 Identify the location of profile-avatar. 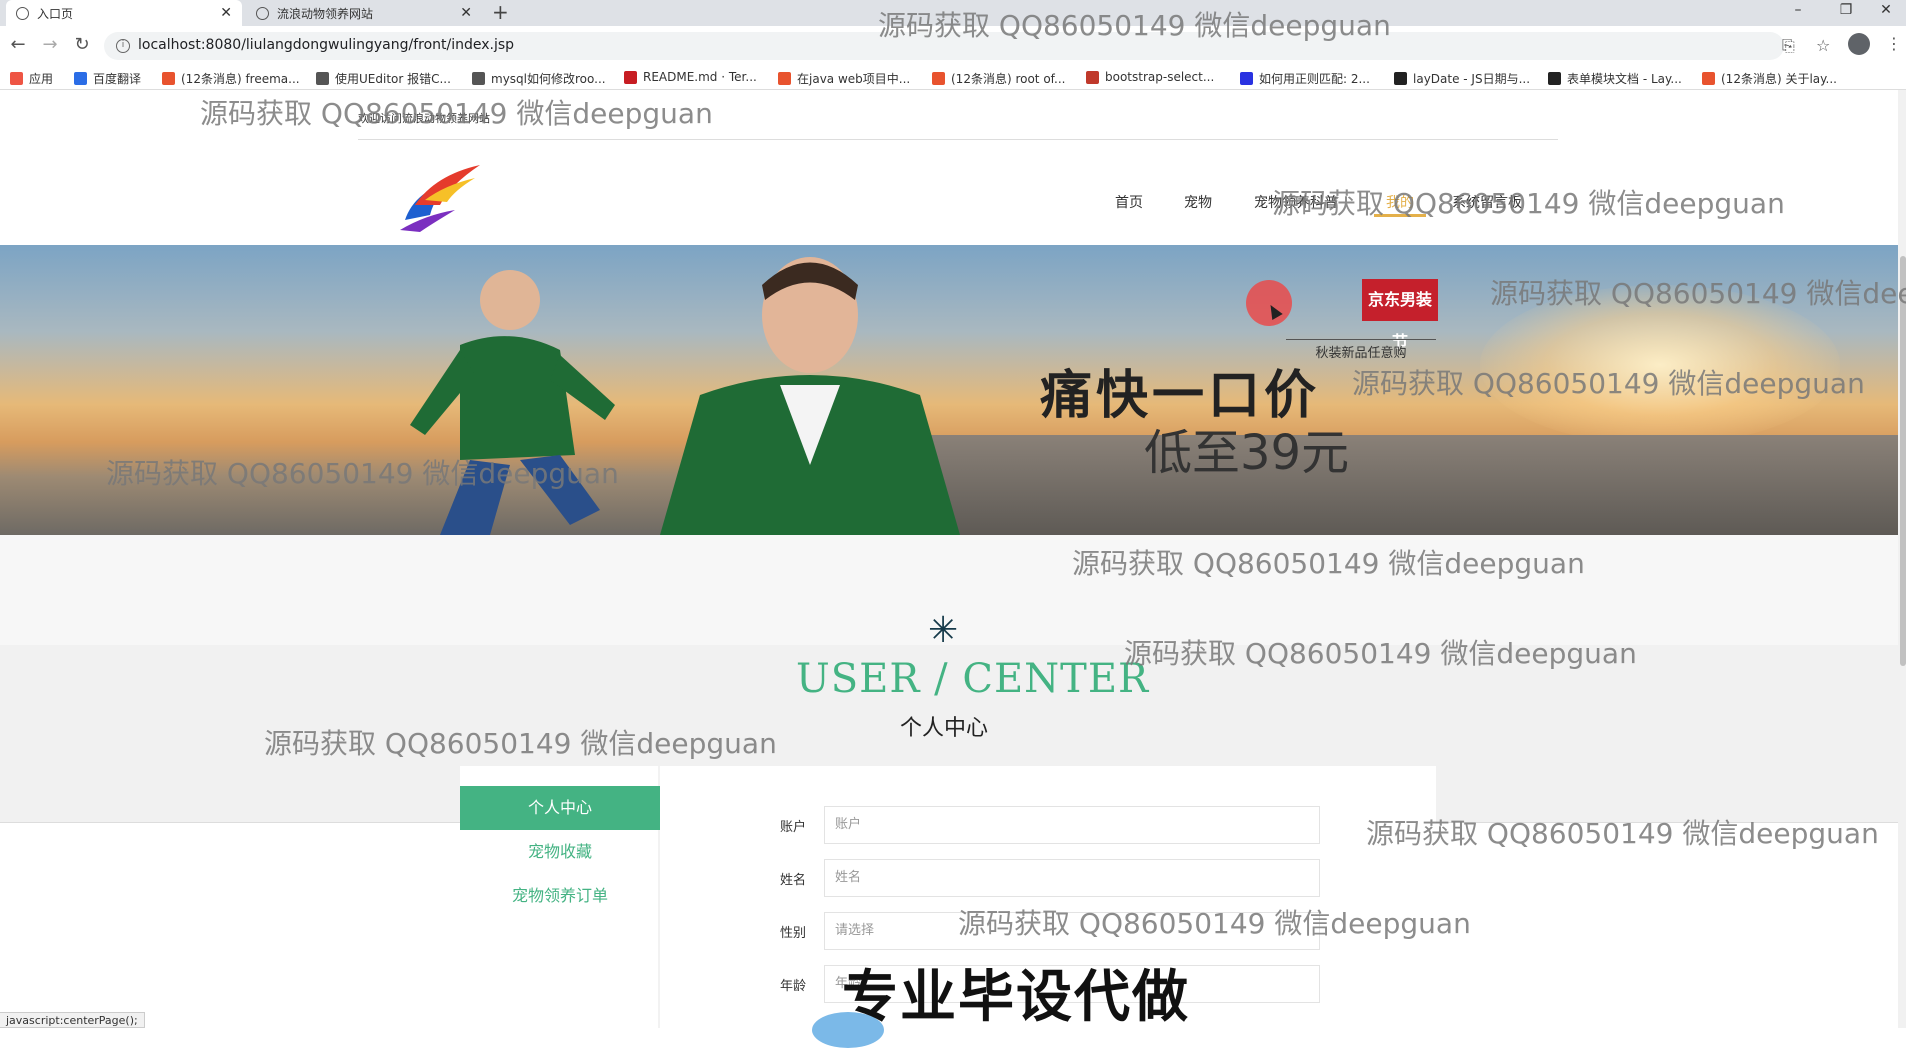
(1859, 44).